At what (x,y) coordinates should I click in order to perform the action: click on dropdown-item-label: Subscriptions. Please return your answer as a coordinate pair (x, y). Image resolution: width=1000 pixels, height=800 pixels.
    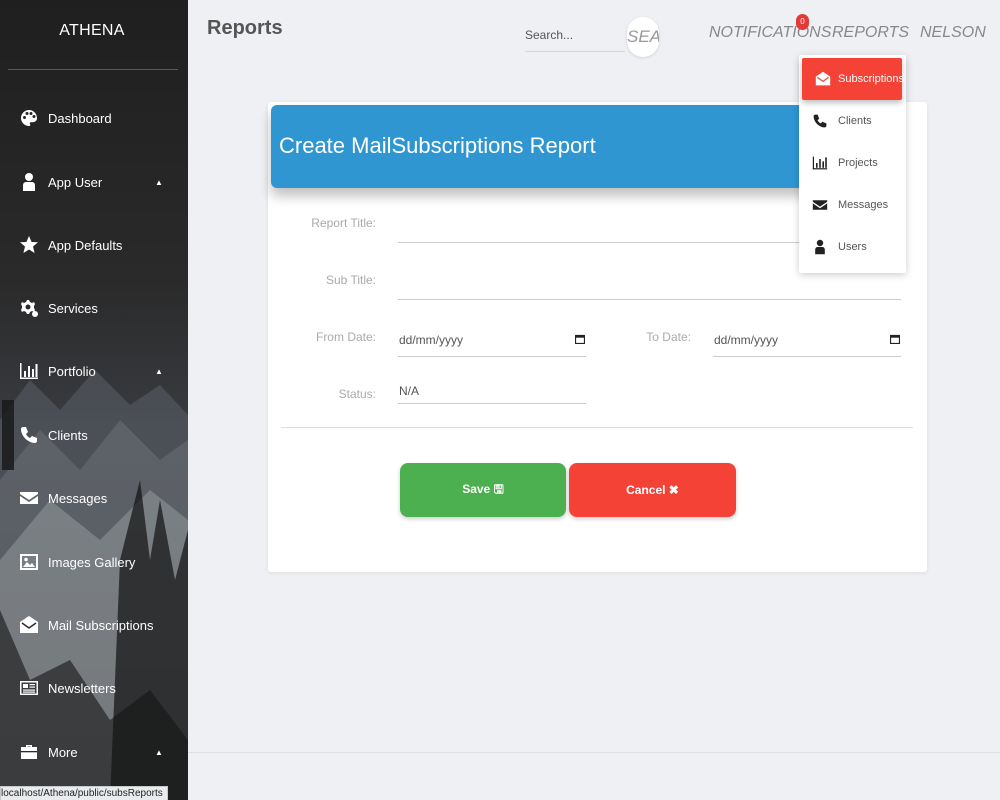
    Looking at the image, I should click on (871, 79).